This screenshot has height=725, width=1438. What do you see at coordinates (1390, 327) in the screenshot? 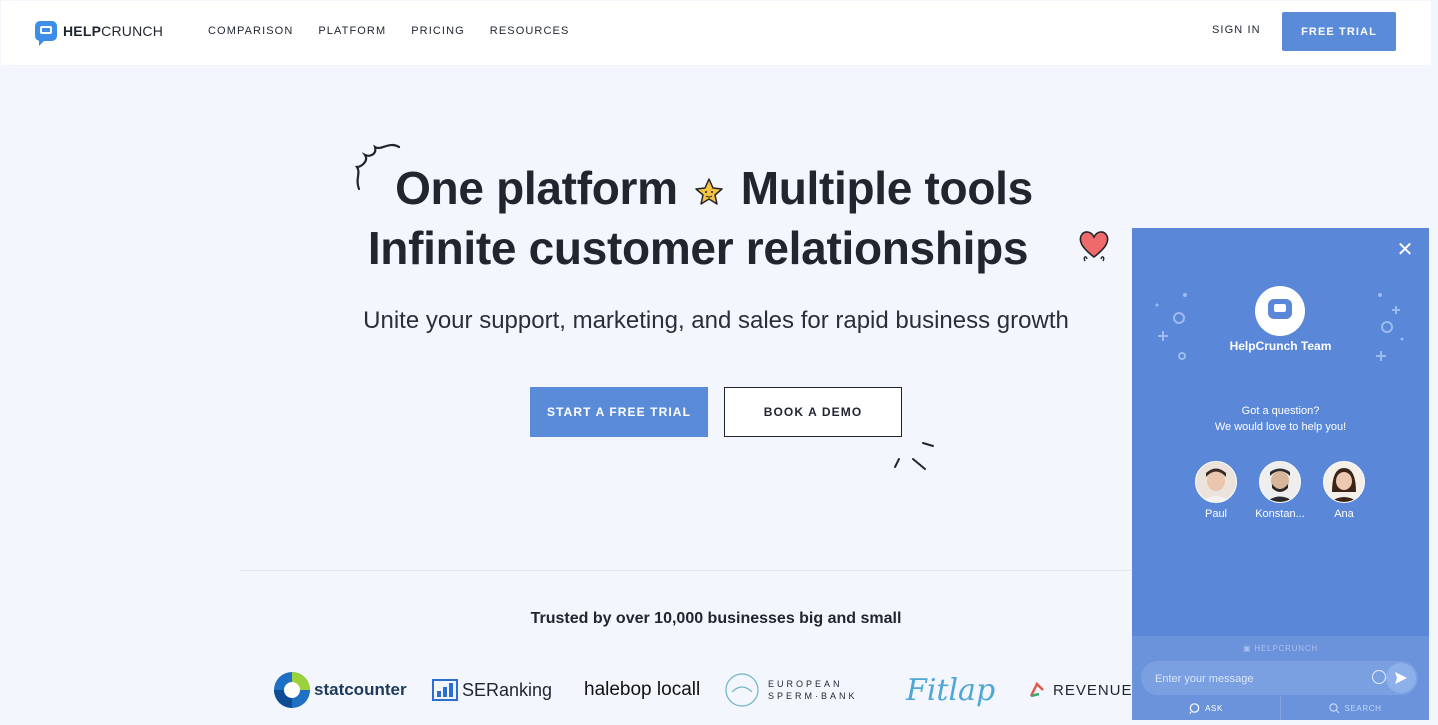
I see `decor-dots-right-icon` at bounding box center [1390, 327].